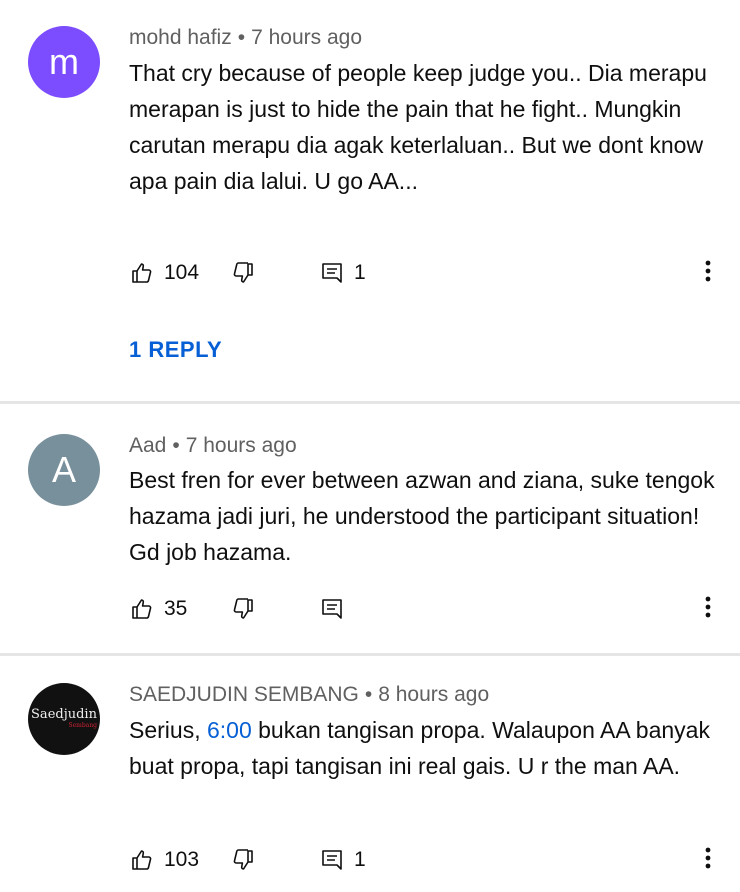 The height and width of the screenshot is (892, 740). I want to click on comment-text-part: Serius,, so click(168, 730).